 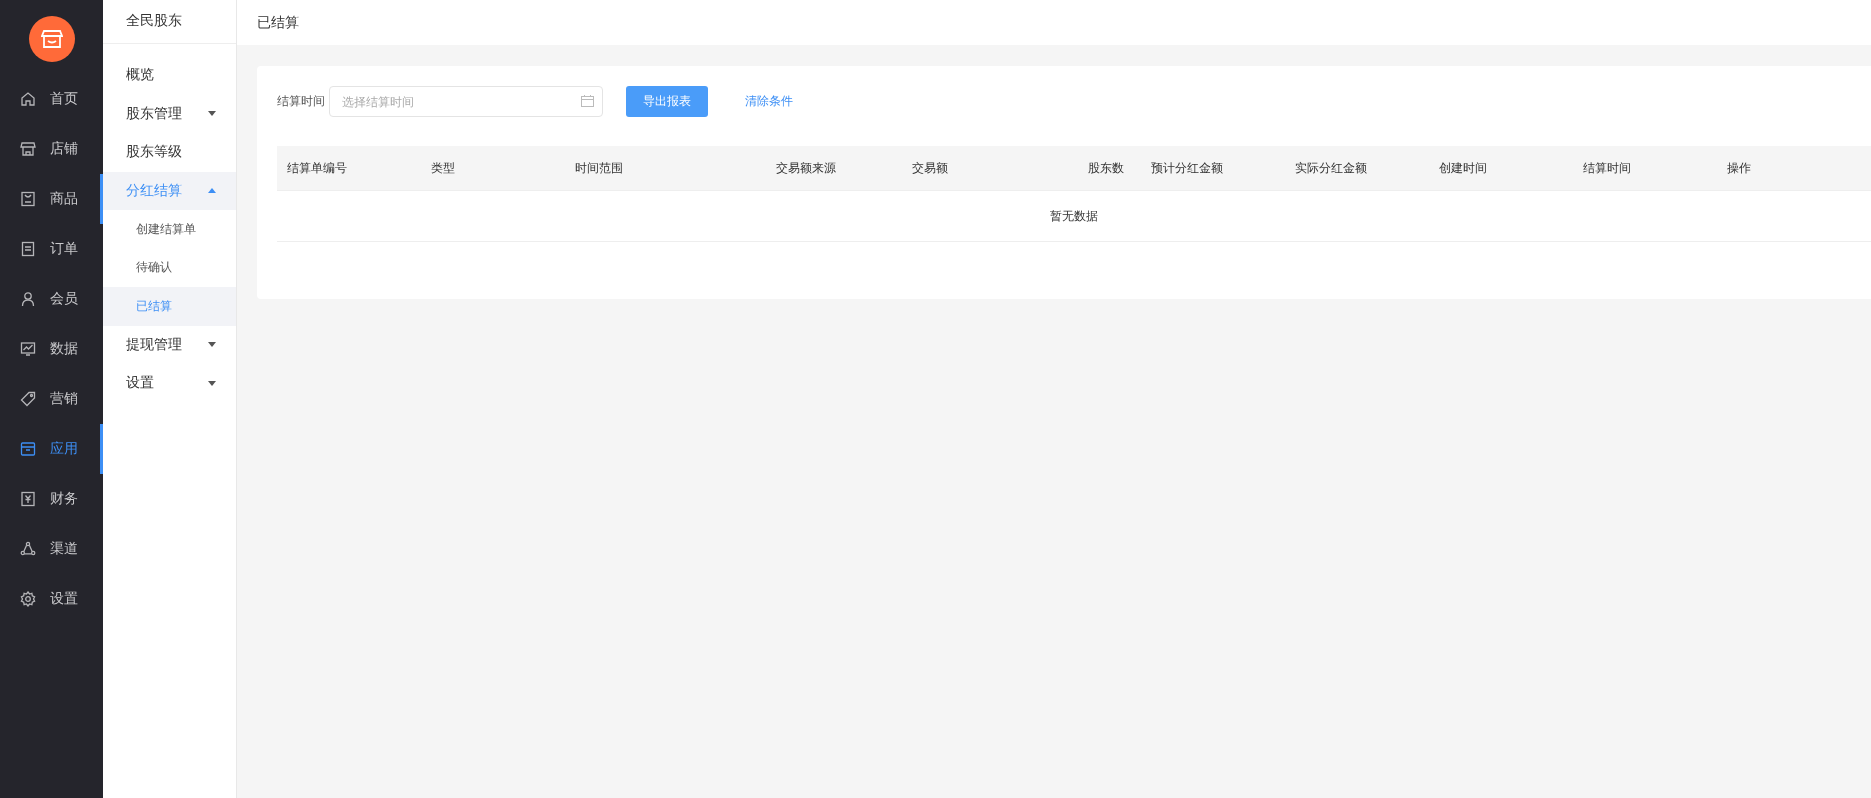 I want to click on document-icon, so click(x=28, y=249).